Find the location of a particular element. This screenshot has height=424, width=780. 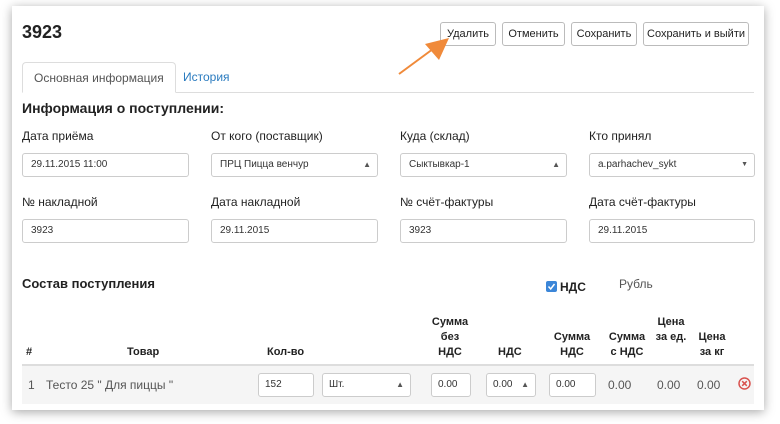

save-button: Сохранить is located at coordinates (604, 34).